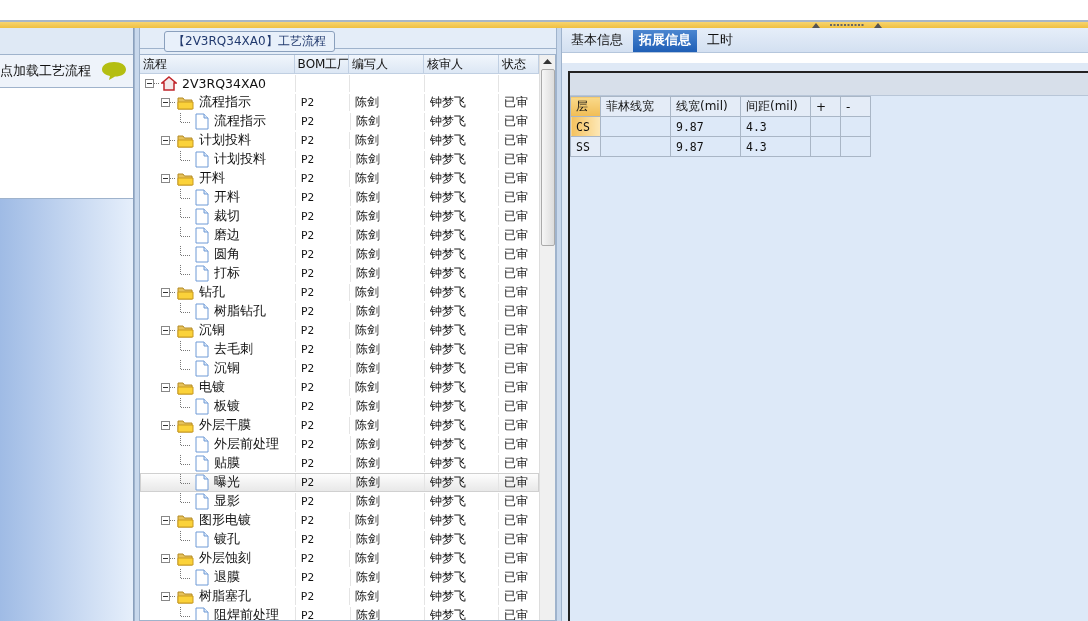 The image size is (1088, 621). Describe the element at coordinates (339, 520) in the screenshot. I see `tree-row: 图形电镀 P2 陈剑 钟梦飞 已审` at that location.